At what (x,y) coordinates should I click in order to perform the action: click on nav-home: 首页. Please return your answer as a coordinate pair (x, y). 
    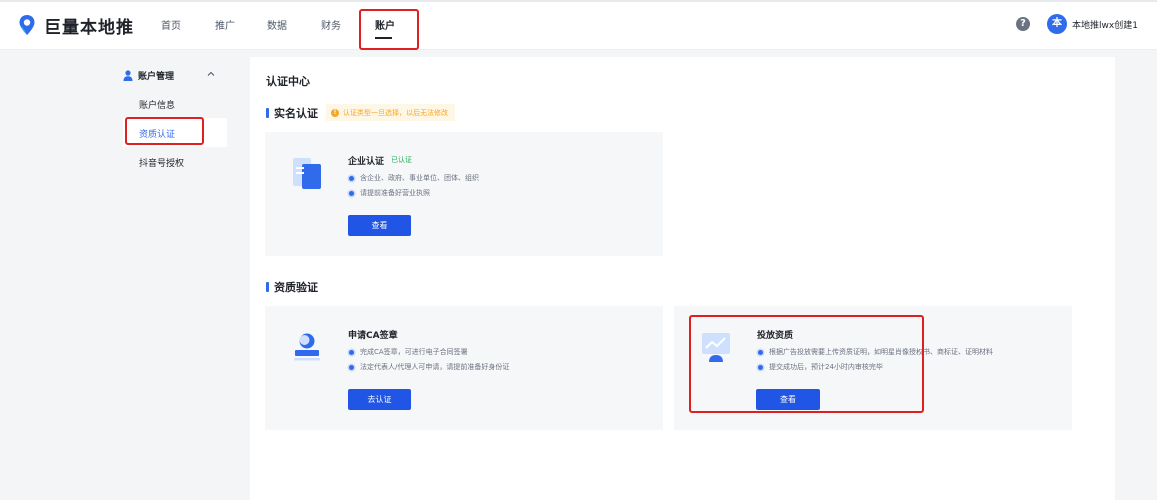
    Looking at the image, I should click on (171, 24).